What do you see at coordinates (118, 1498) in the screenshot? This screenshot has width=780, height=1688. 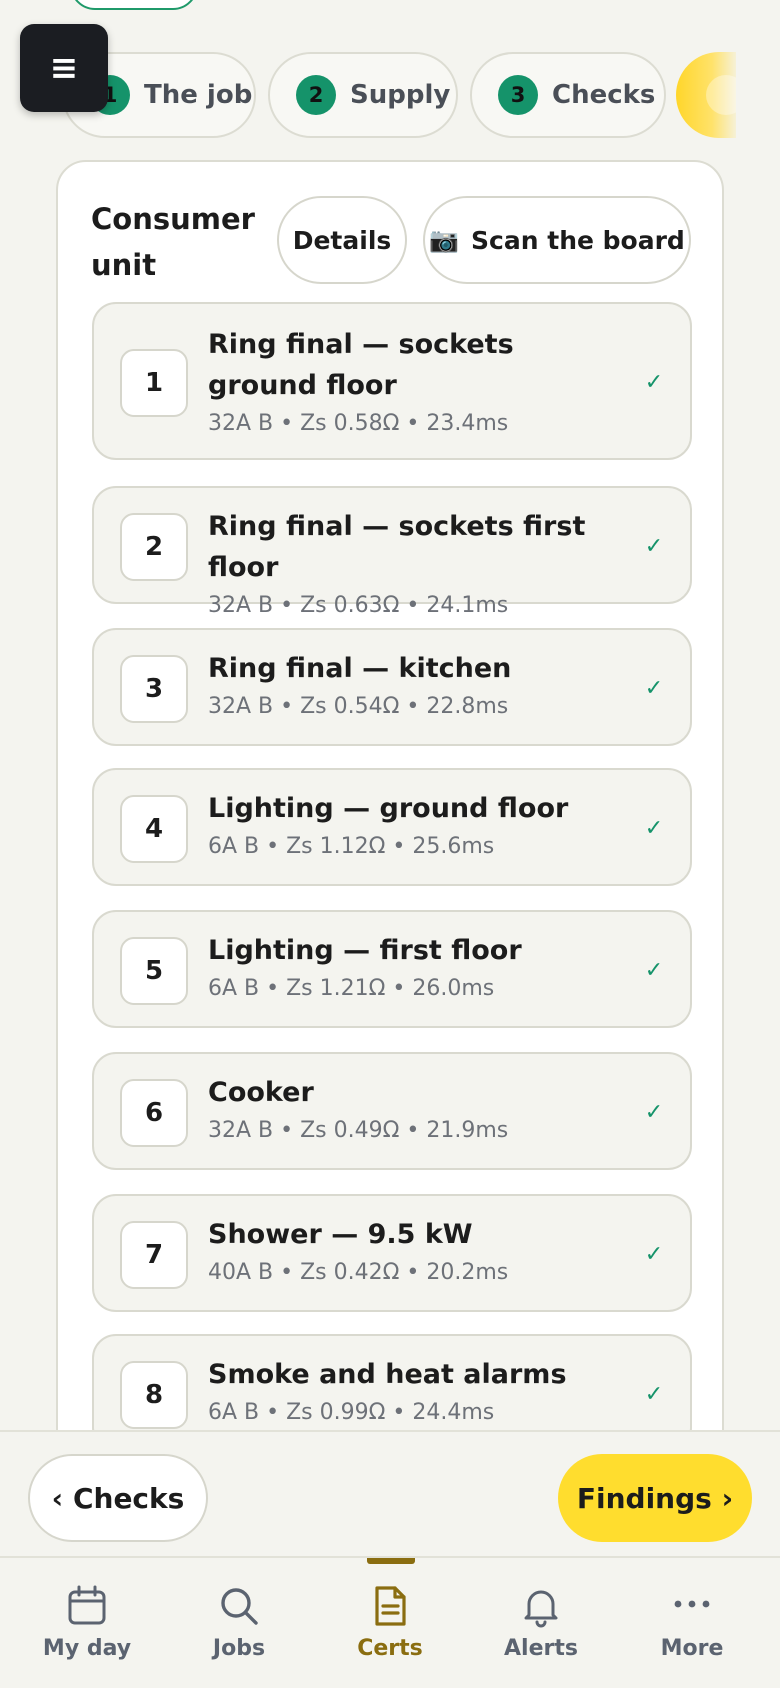 I see `back-checks-button: ‹ Checks` at bounding box center [118, 1498].